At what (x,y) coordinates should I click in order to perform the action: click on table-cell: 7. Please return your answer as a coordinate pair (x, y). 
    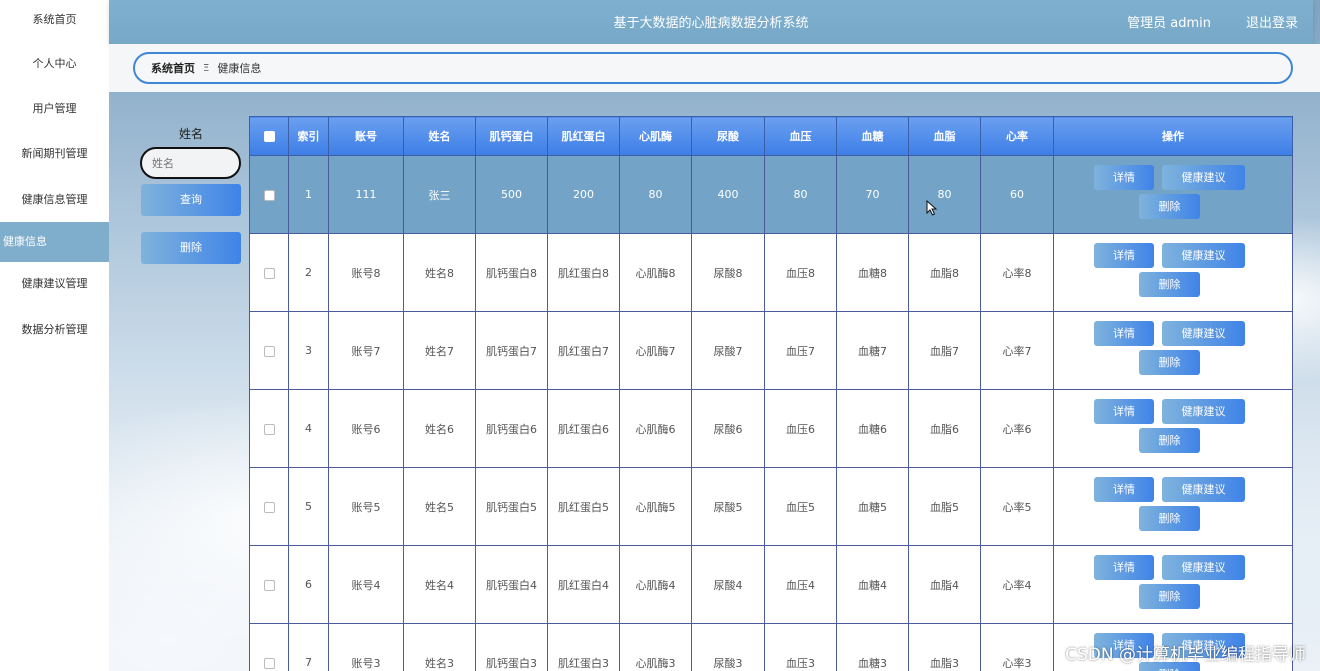
    Looking at the image, I should click on (308, 647).